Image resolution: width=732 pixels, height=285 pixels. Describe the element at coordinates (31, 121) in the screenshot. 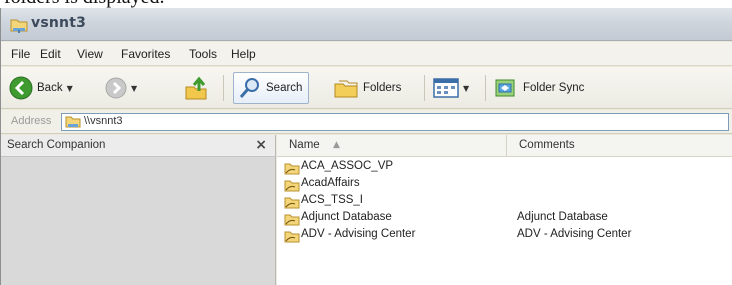

I see `address-label: Address` at that location.